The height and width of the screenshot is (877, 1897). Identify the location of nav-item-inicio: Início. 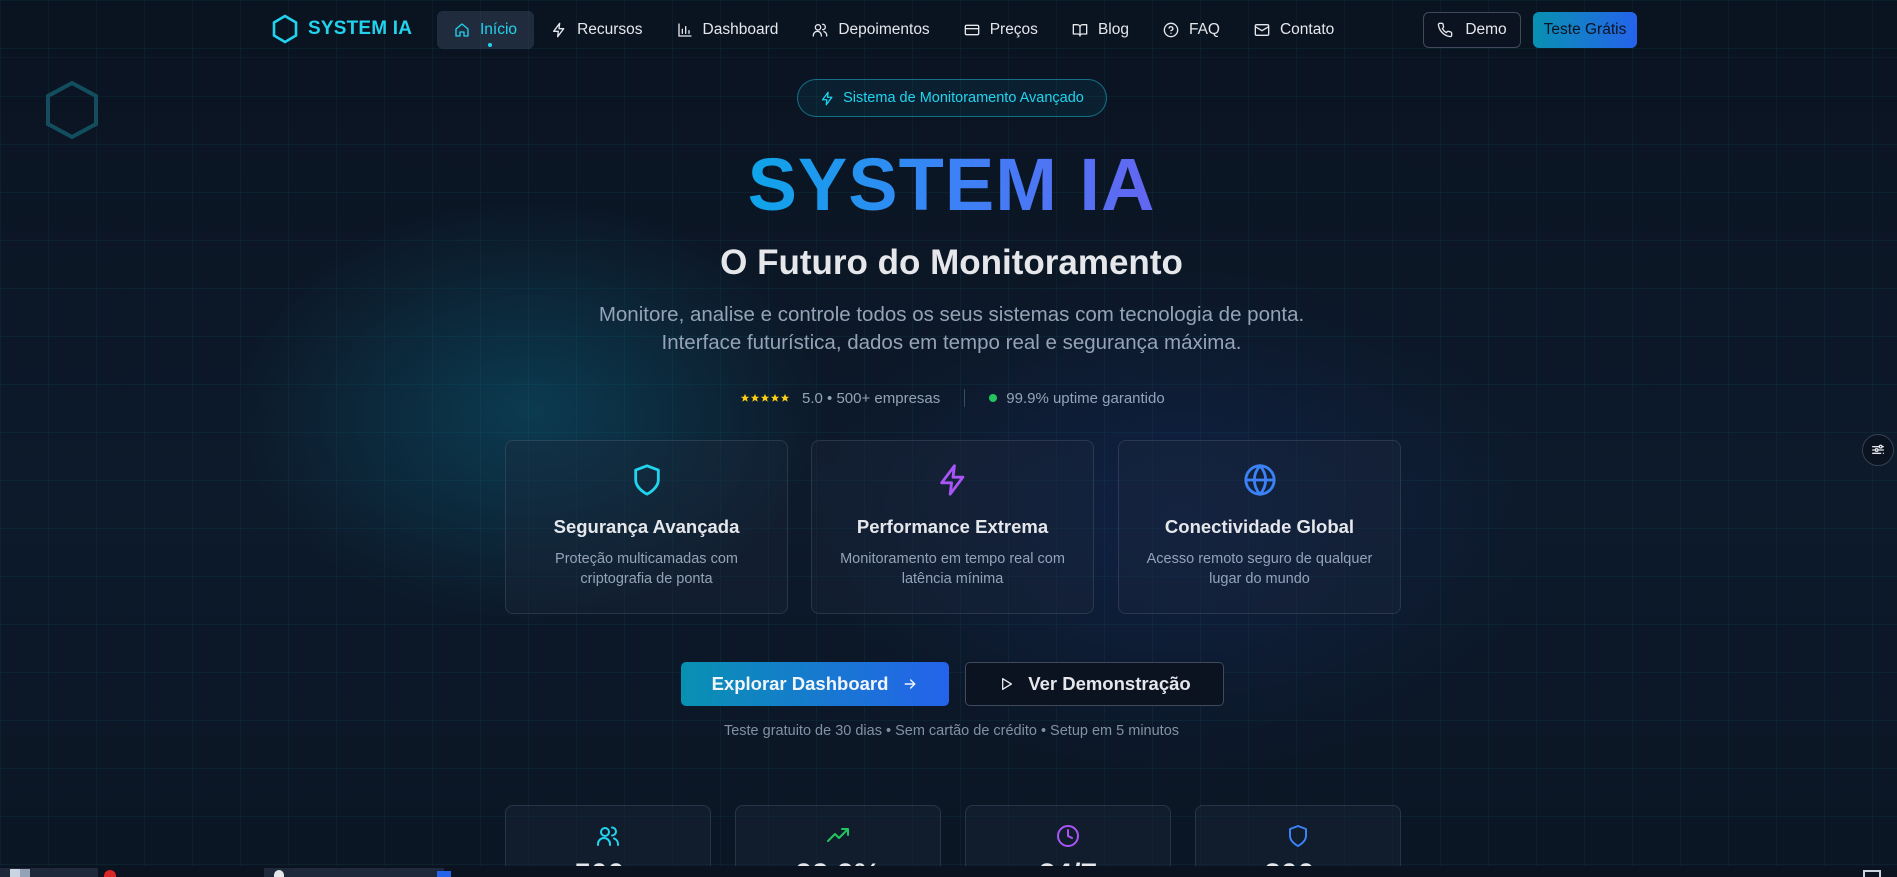
(486, 30).